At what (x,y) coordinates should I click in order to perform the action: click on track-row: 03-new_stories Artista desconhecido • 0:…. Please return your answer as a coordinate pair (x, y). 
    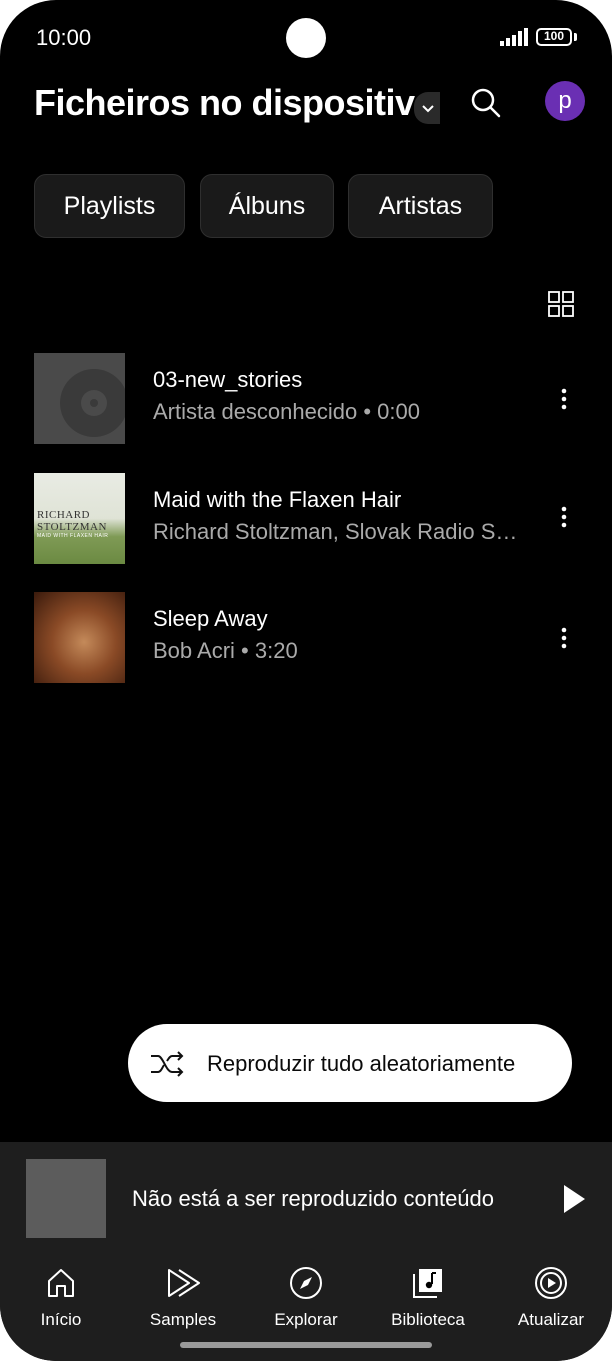
    Looking at the image, I should click on (306, 399).